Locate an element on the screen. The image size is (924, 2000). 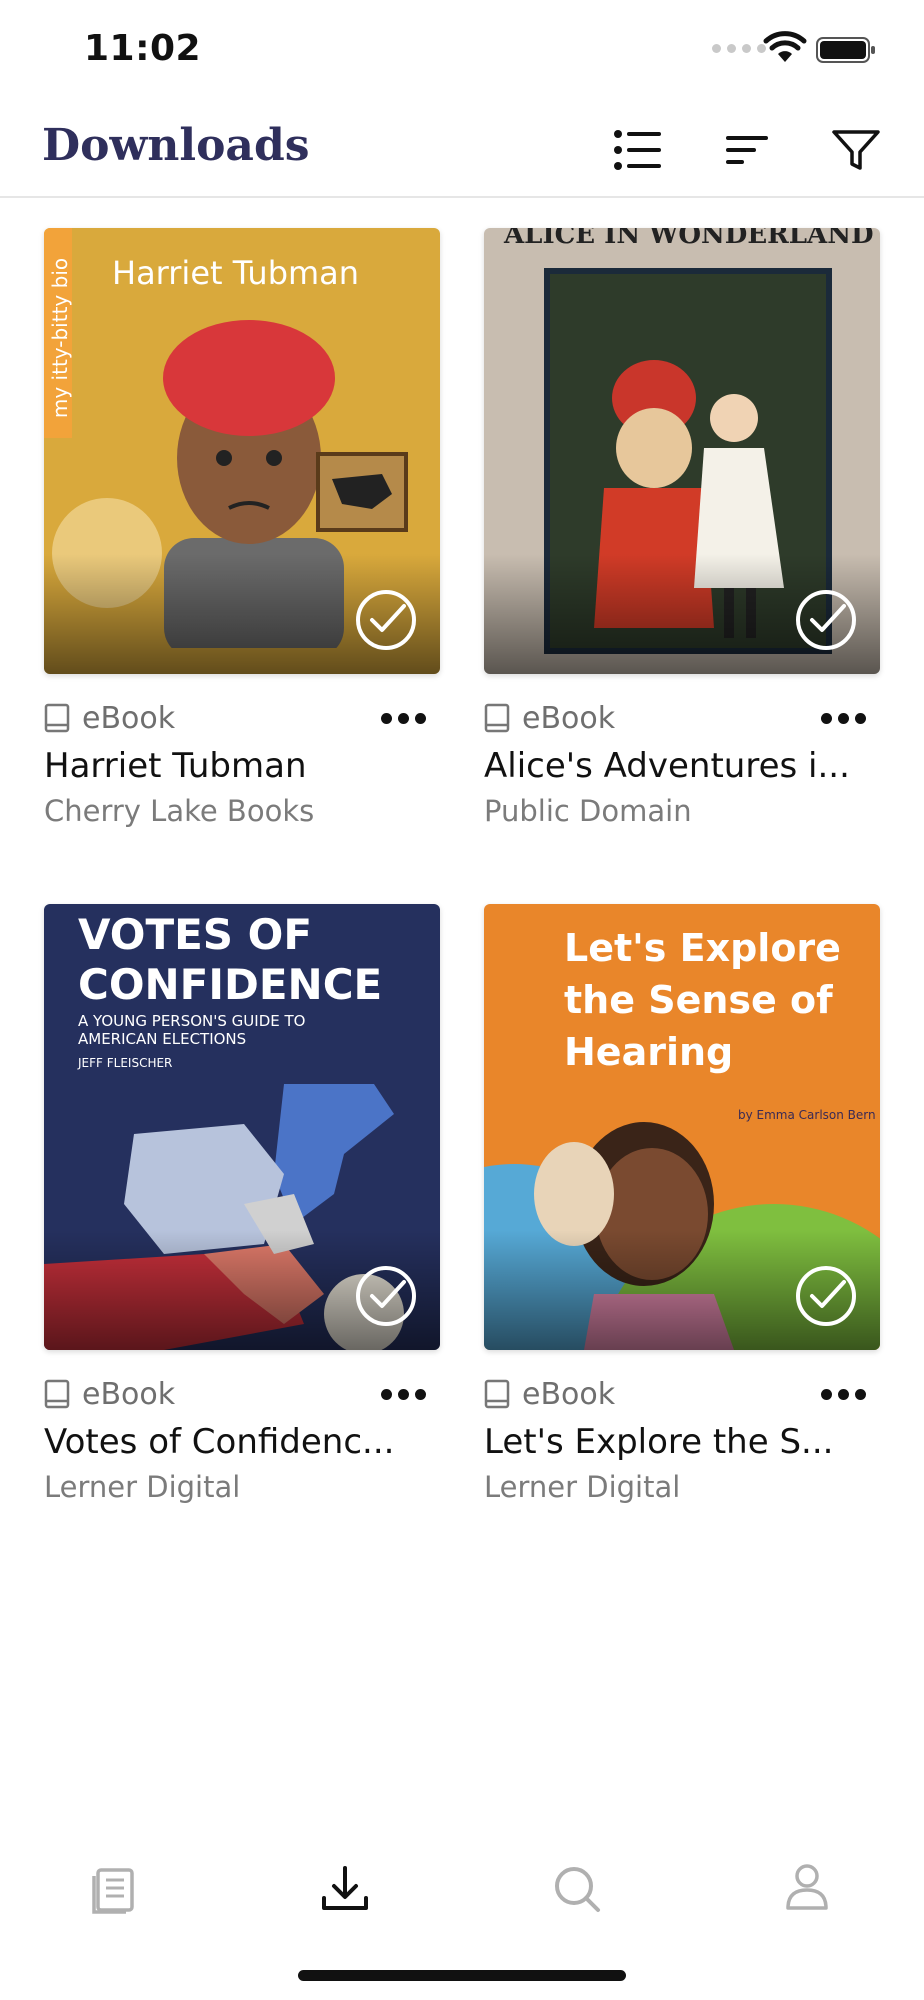
list-icon is located at coordinates (637, 150).